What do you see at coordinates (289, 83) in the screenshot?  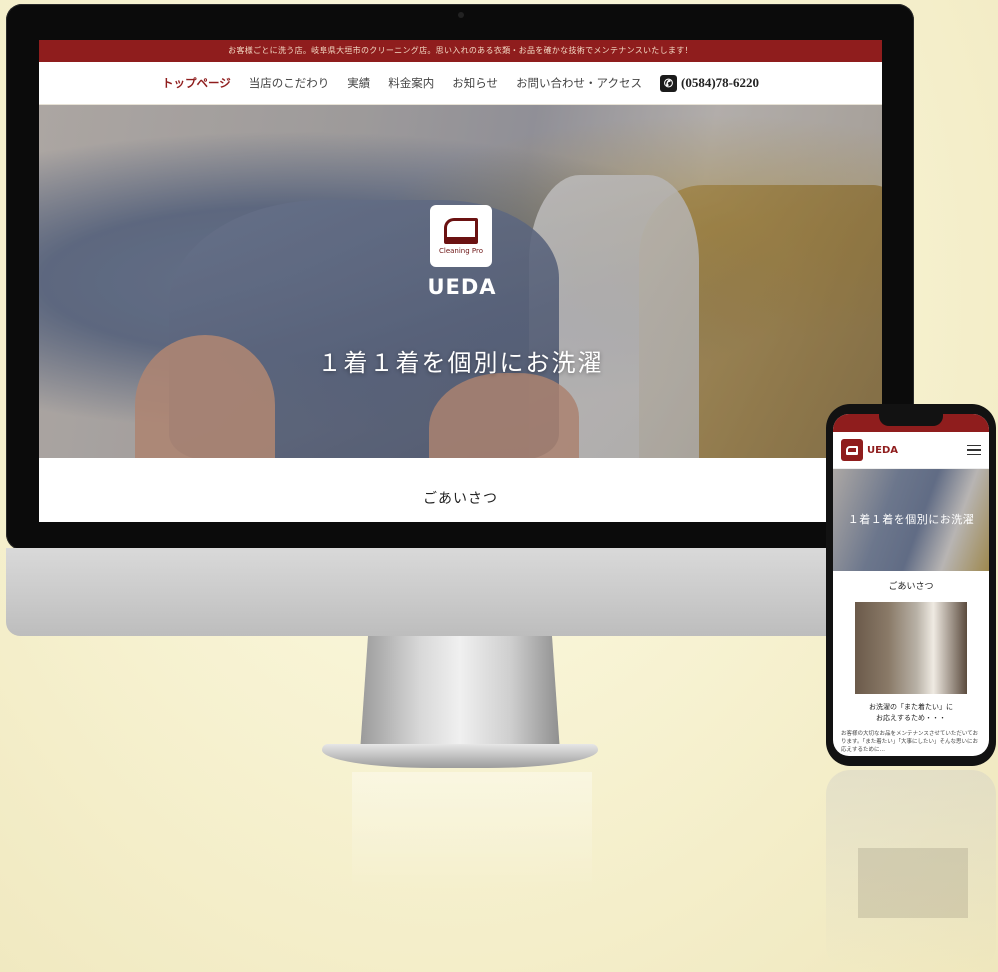 I see `nav-commitment: 当店のこだわり` at bounding box center [289, 83].